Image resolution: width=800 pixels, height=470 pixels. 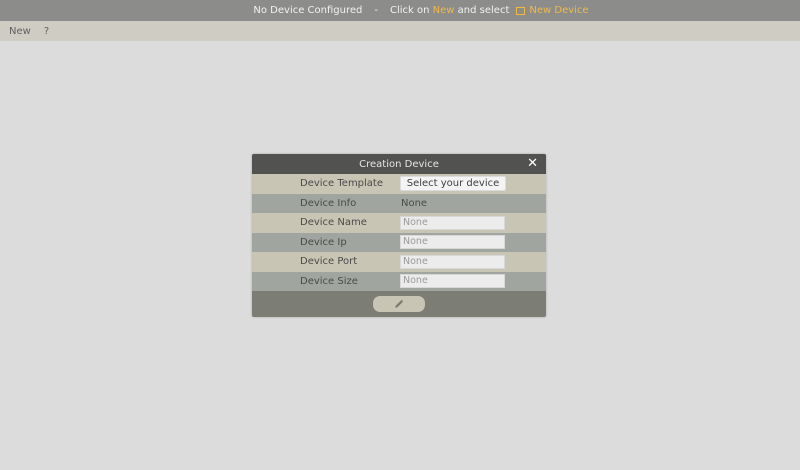 I want to click on hint-and-select: and select, so click(x=483, y=10).